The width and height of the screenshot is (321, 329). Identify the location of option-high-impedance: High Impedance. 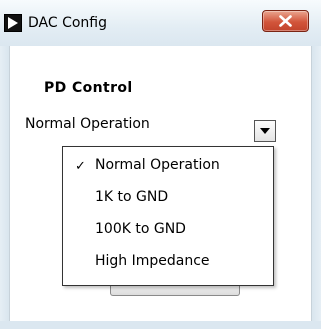
(168, 262).